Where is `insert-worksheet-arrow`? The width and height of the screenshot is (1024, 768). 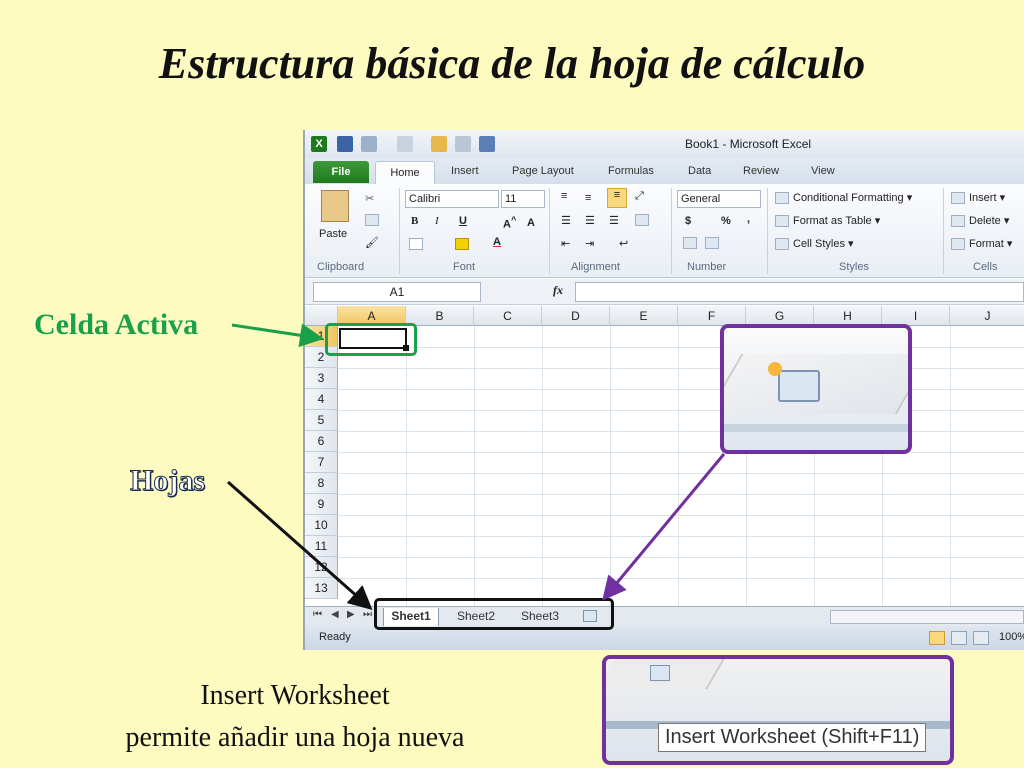 insert-worksheet-arrow is located at coordinates (664, 527).